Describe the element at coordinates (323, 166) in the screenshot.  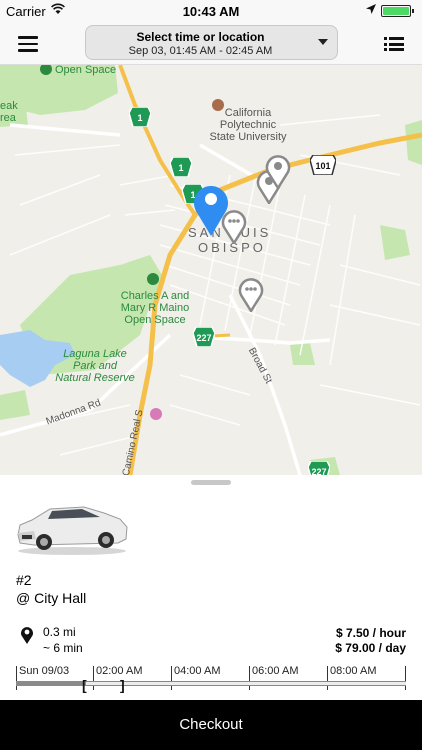
I see `highway-101-shield-label: 101` at that location.